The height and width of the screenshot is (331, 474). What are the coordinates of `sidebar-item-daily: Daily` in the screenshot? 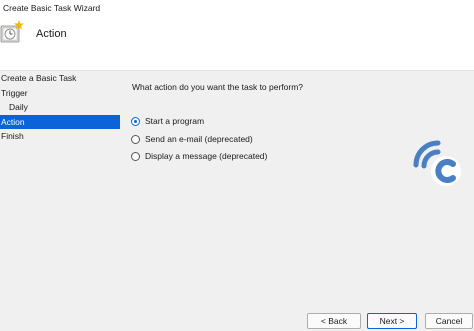 It's located at (60, 107).